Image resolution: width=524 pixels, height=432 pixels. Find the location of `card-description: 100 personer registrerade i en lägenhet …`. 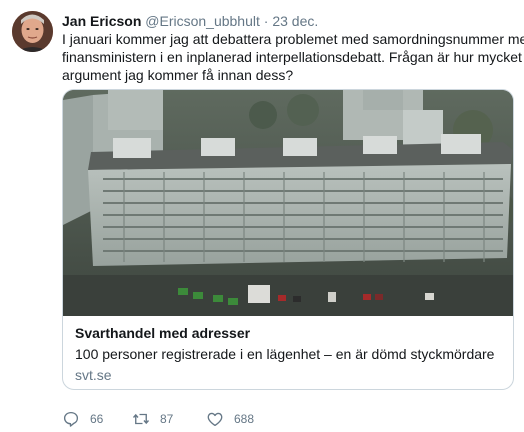

card-description: 100 personer registrerade i en lägenhet … is located at coordinates (285, 354).